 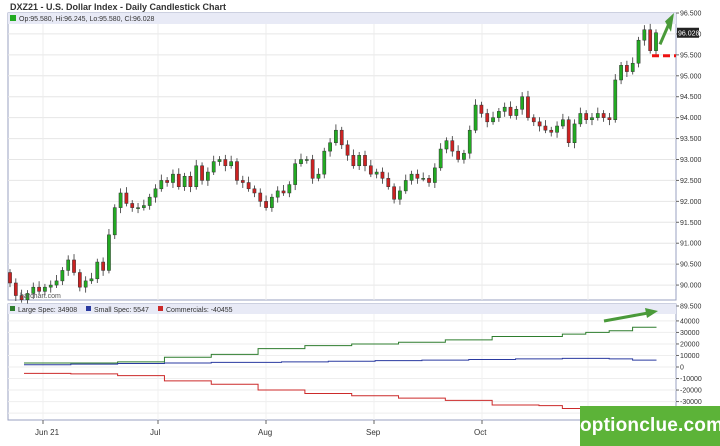 I want to click on cot-y-tick-label: -30000, so click(x=691, y=402).